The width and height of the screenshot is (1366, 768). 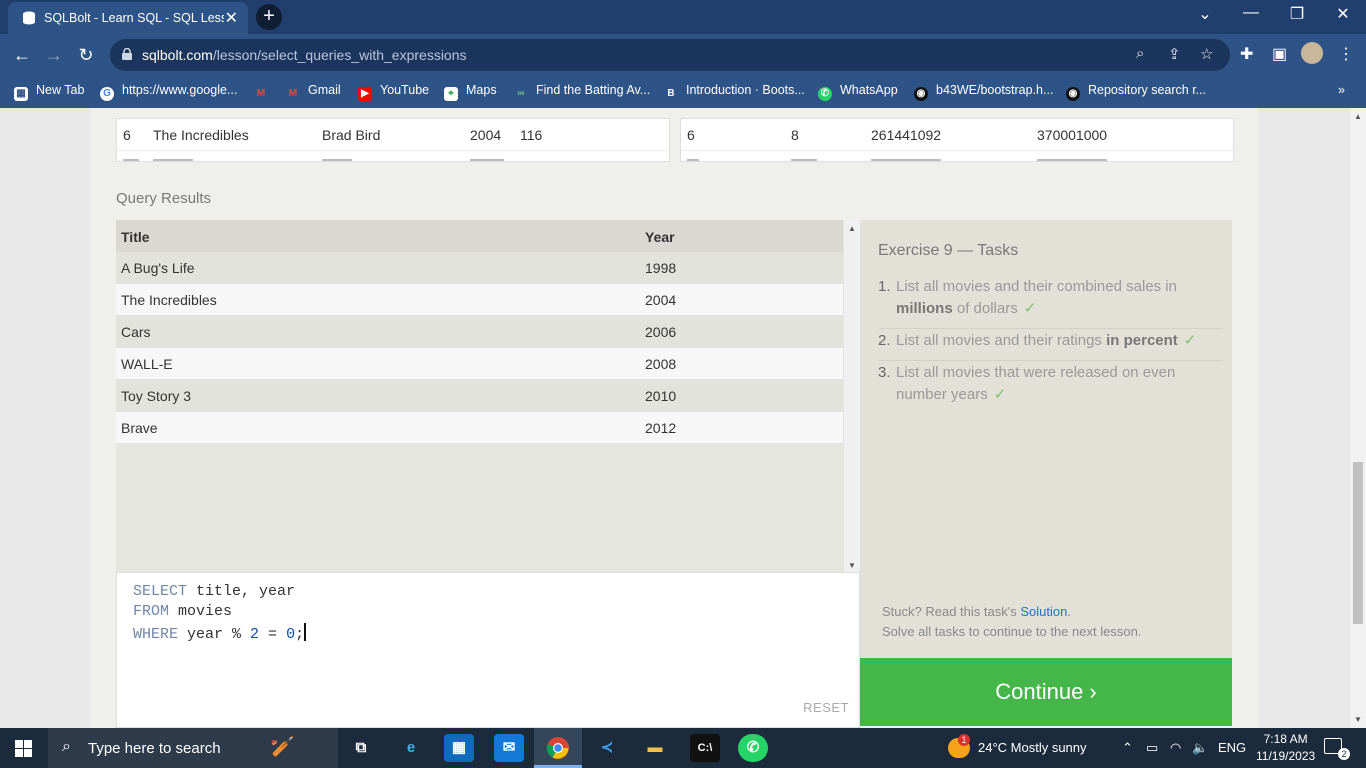 What do you see at coordinates (66, 746) in the screenshot?
I see `search-icon: ⌕` at bounding box center [66, 746].